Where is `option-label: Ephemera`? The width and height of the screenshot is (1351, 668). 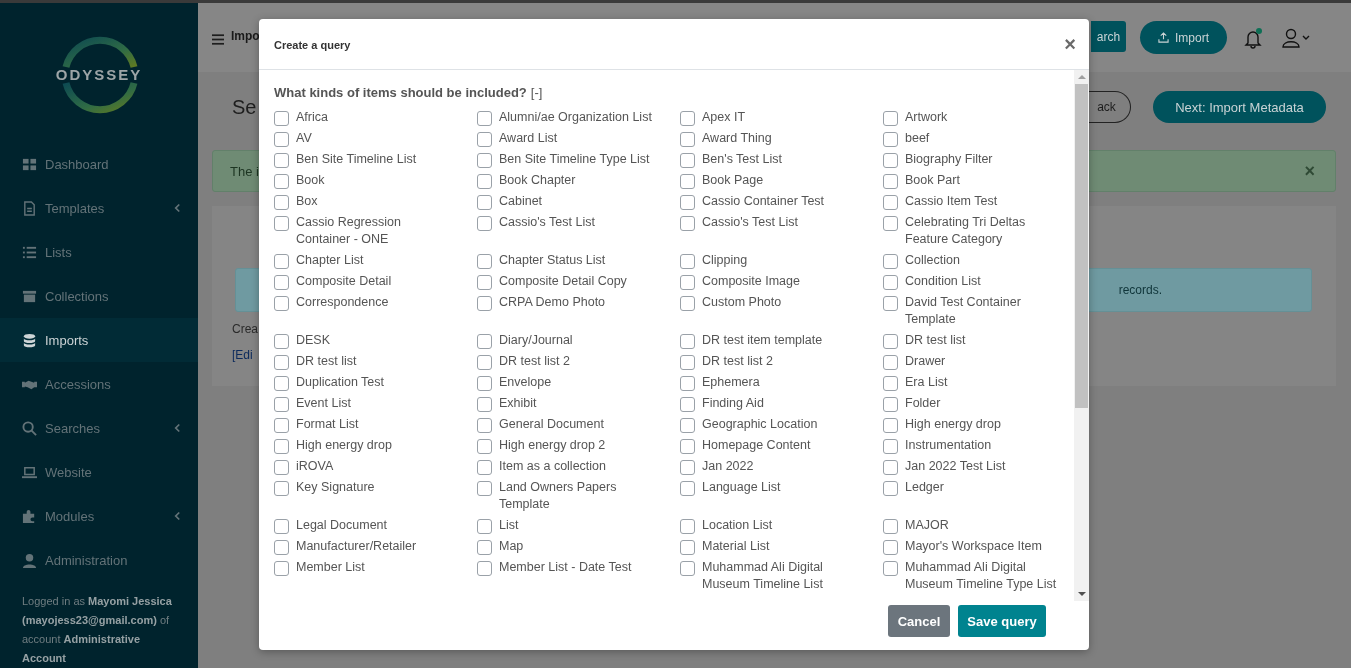
option-label: Ephemera is located at coordinates (731, 382).